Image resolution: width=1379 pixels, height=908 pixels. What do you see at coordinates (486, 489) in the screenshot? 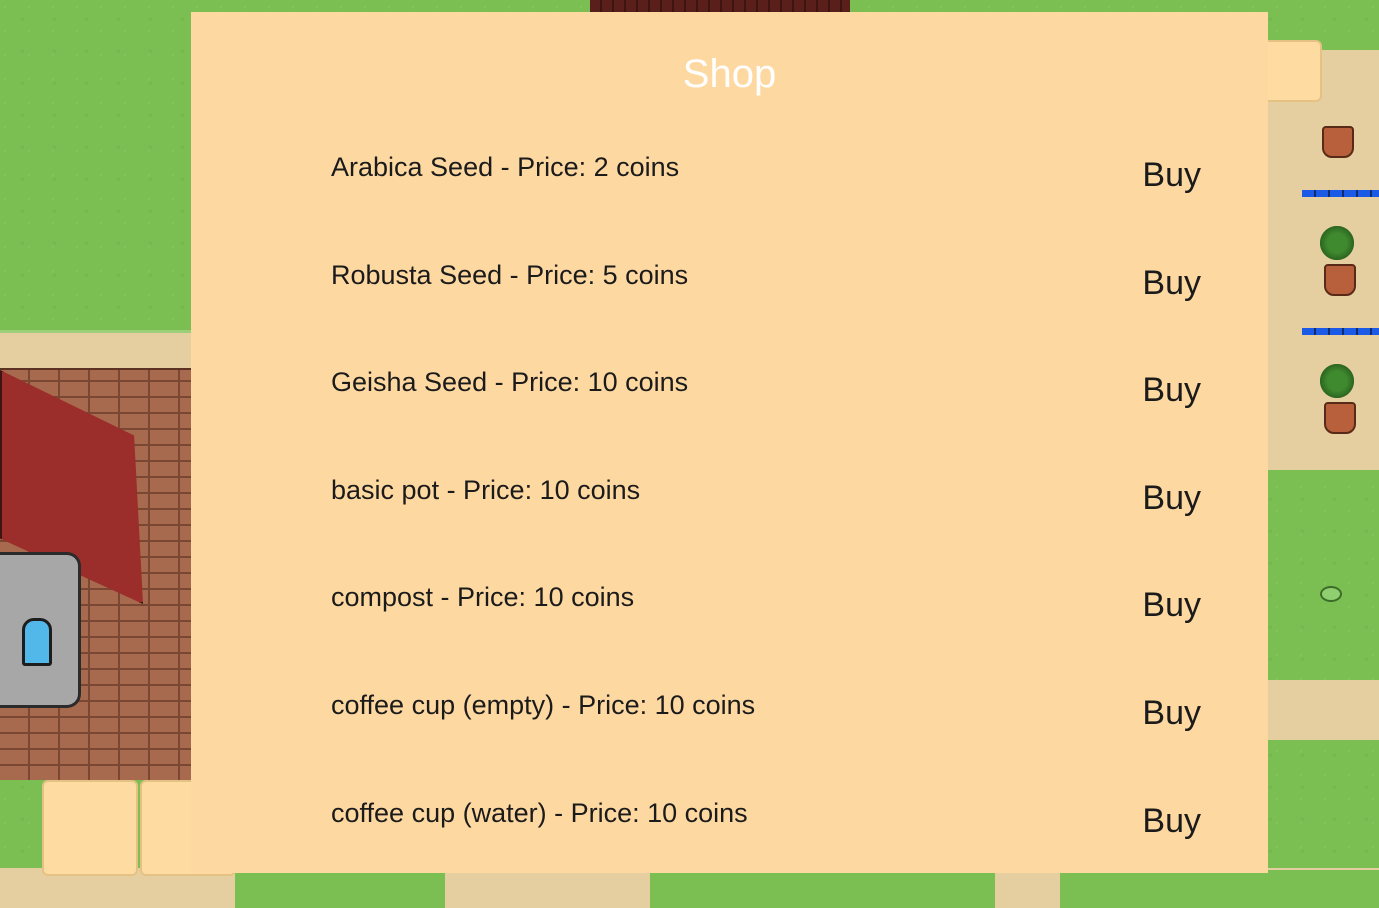
I see `shop-item-label: basic pot - Price: 10 coins` at bounding box center [486, 489].